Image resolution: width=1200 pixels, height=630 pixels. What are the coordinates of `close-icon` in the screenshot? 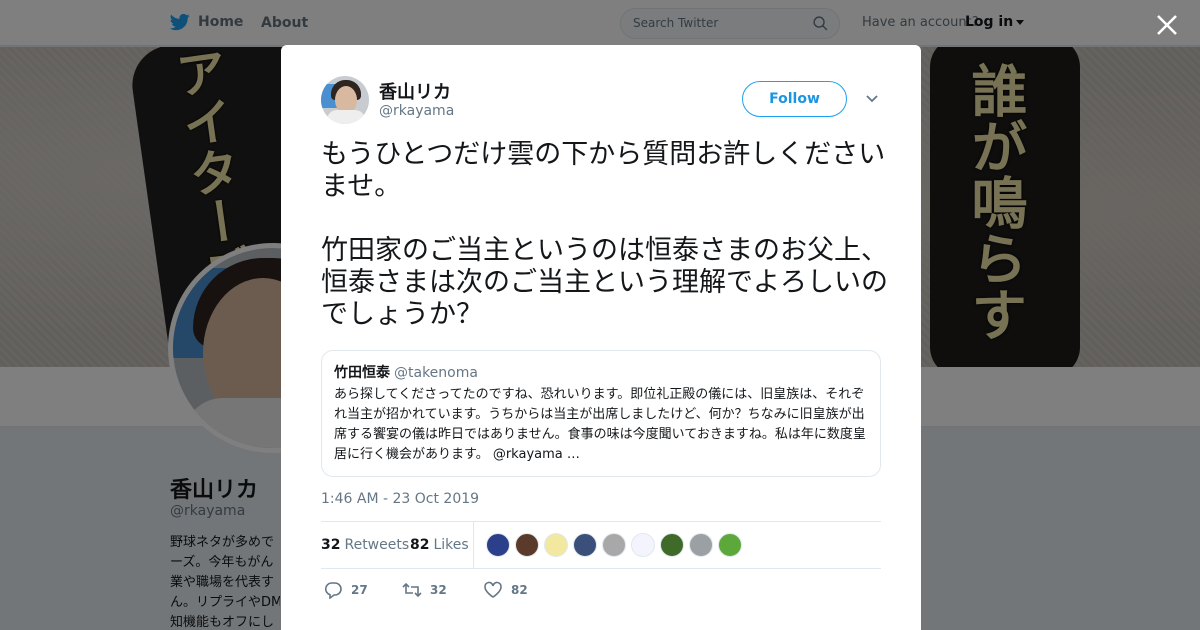 It's located at (1167, 25).